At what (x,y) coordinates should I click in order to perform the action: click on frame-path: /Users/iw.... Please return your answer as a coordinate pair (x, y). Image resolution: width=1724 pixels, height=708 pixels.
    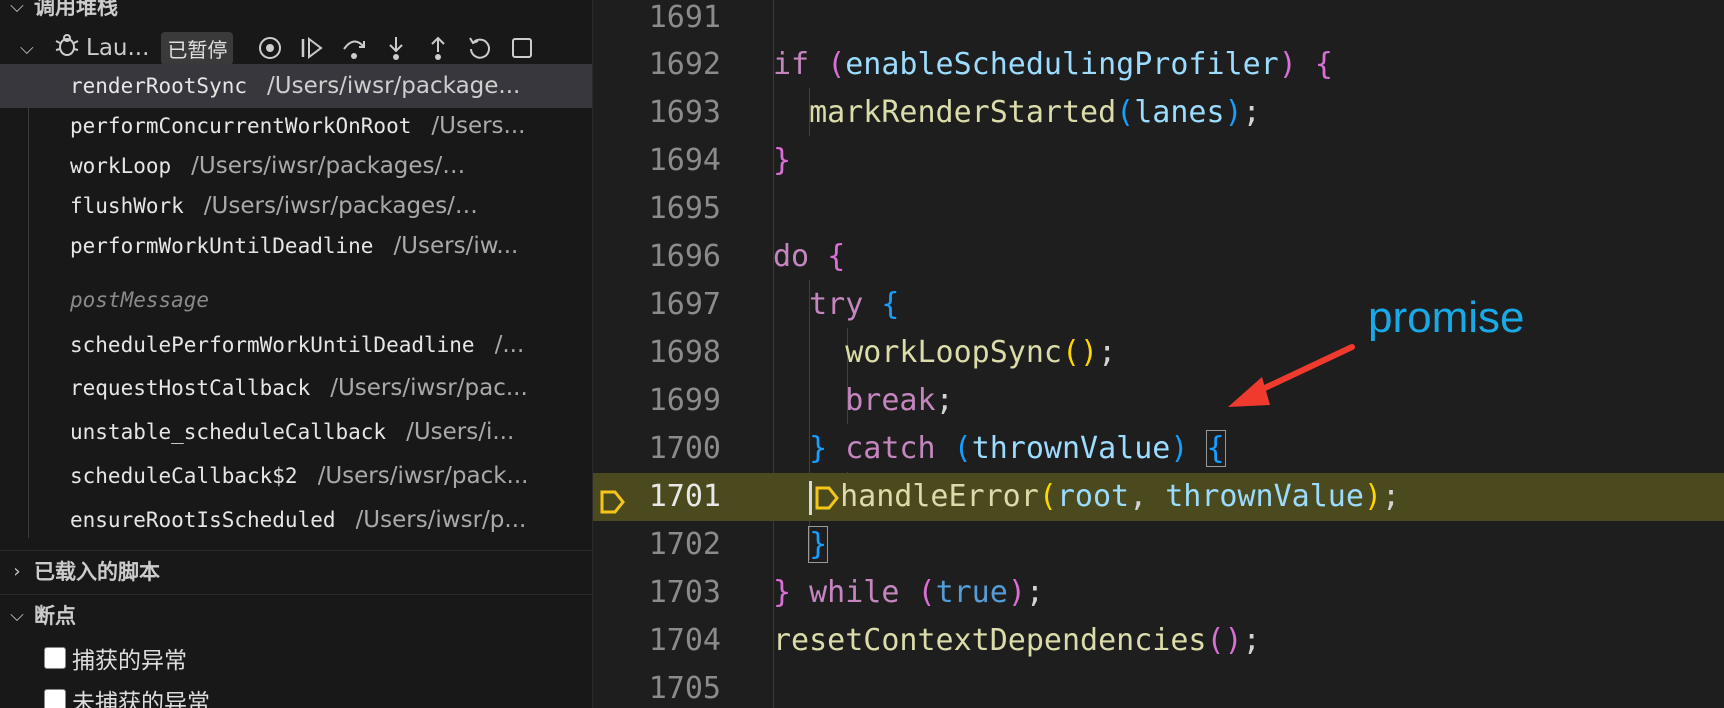
    Looking at the image, I should click on (456, 246).